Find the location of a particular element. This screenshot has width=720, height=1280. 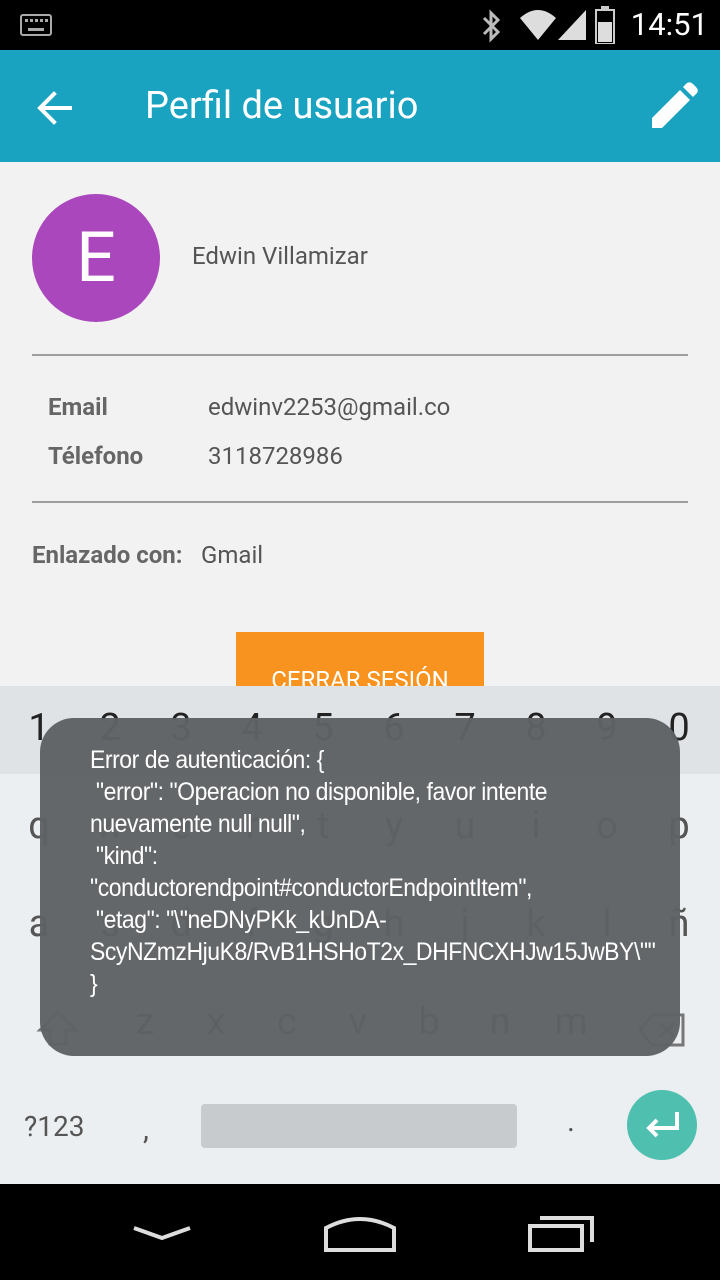

keyboard-icon is located at coordinates (36, 25).